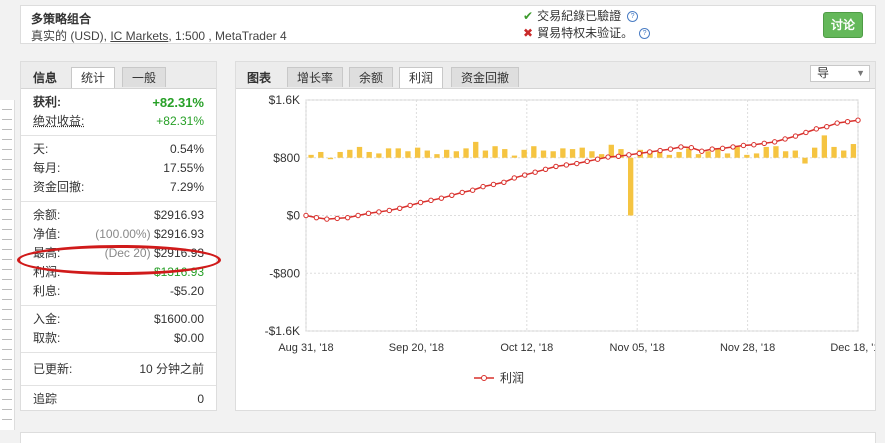 This screenshot has height=443, width=885. What do you see at coordinates (843, 25) in the screenshot?
I see `discuss-button: 讨论` at bounding box center [843, 25].